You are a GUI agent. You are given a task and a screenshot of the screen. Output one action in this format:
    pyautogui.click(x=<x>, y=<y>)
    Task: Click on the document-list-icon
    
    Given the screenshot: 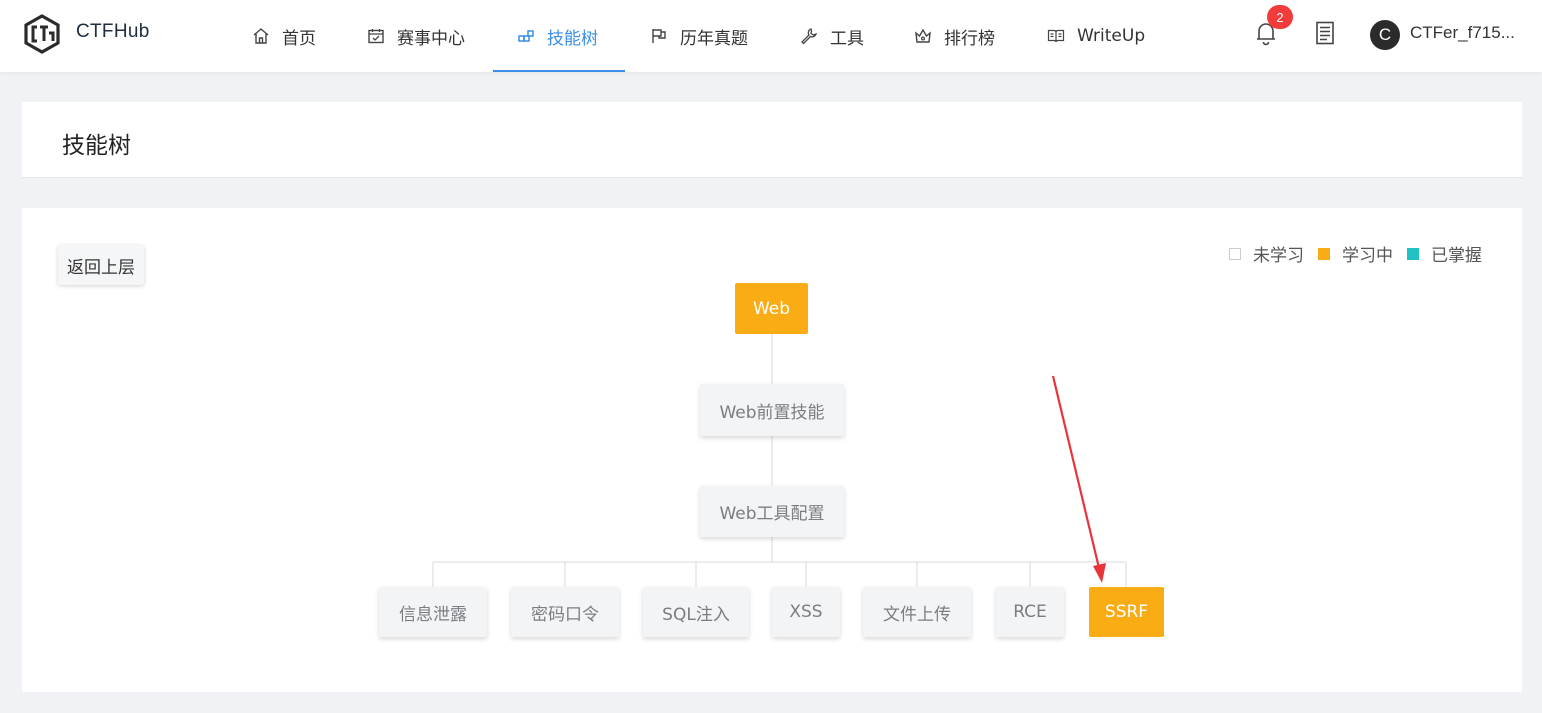 What is the action you would take?
    pyautogui.click(x=1325, y=33)
    